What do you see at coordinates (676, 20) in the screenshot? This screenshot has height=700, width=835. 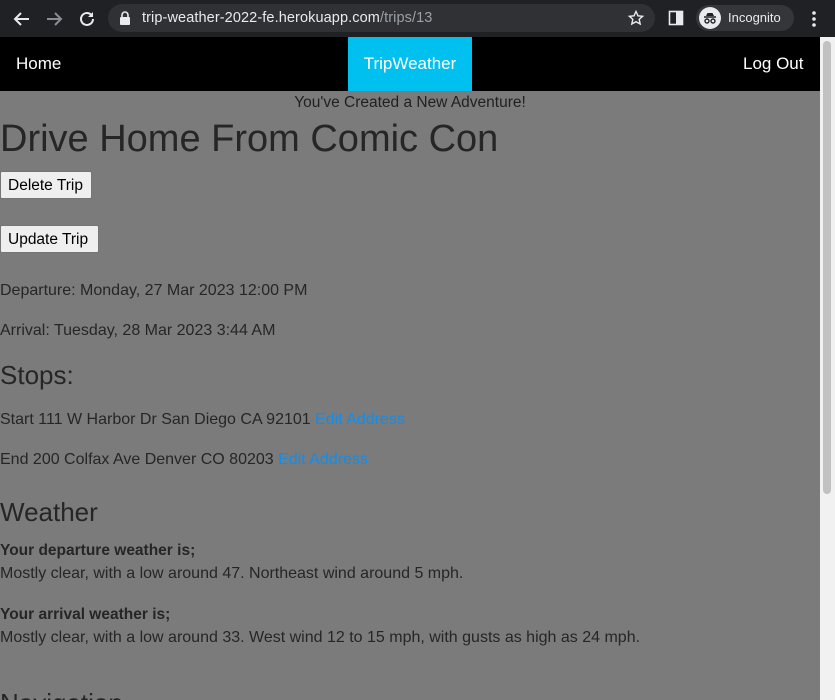 I see `side-panel-icon` at bounding box center [676, 20].